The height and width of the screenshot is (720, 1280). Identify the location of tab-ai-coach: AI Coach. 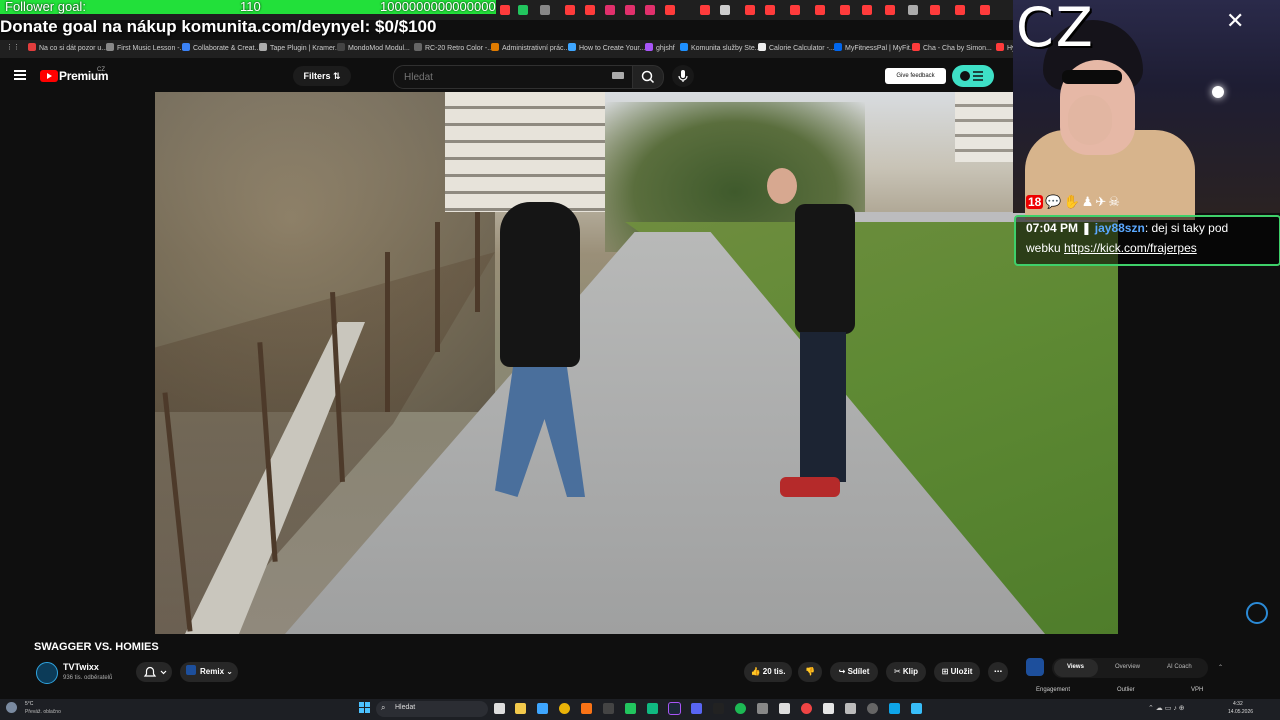
(1179, 667).